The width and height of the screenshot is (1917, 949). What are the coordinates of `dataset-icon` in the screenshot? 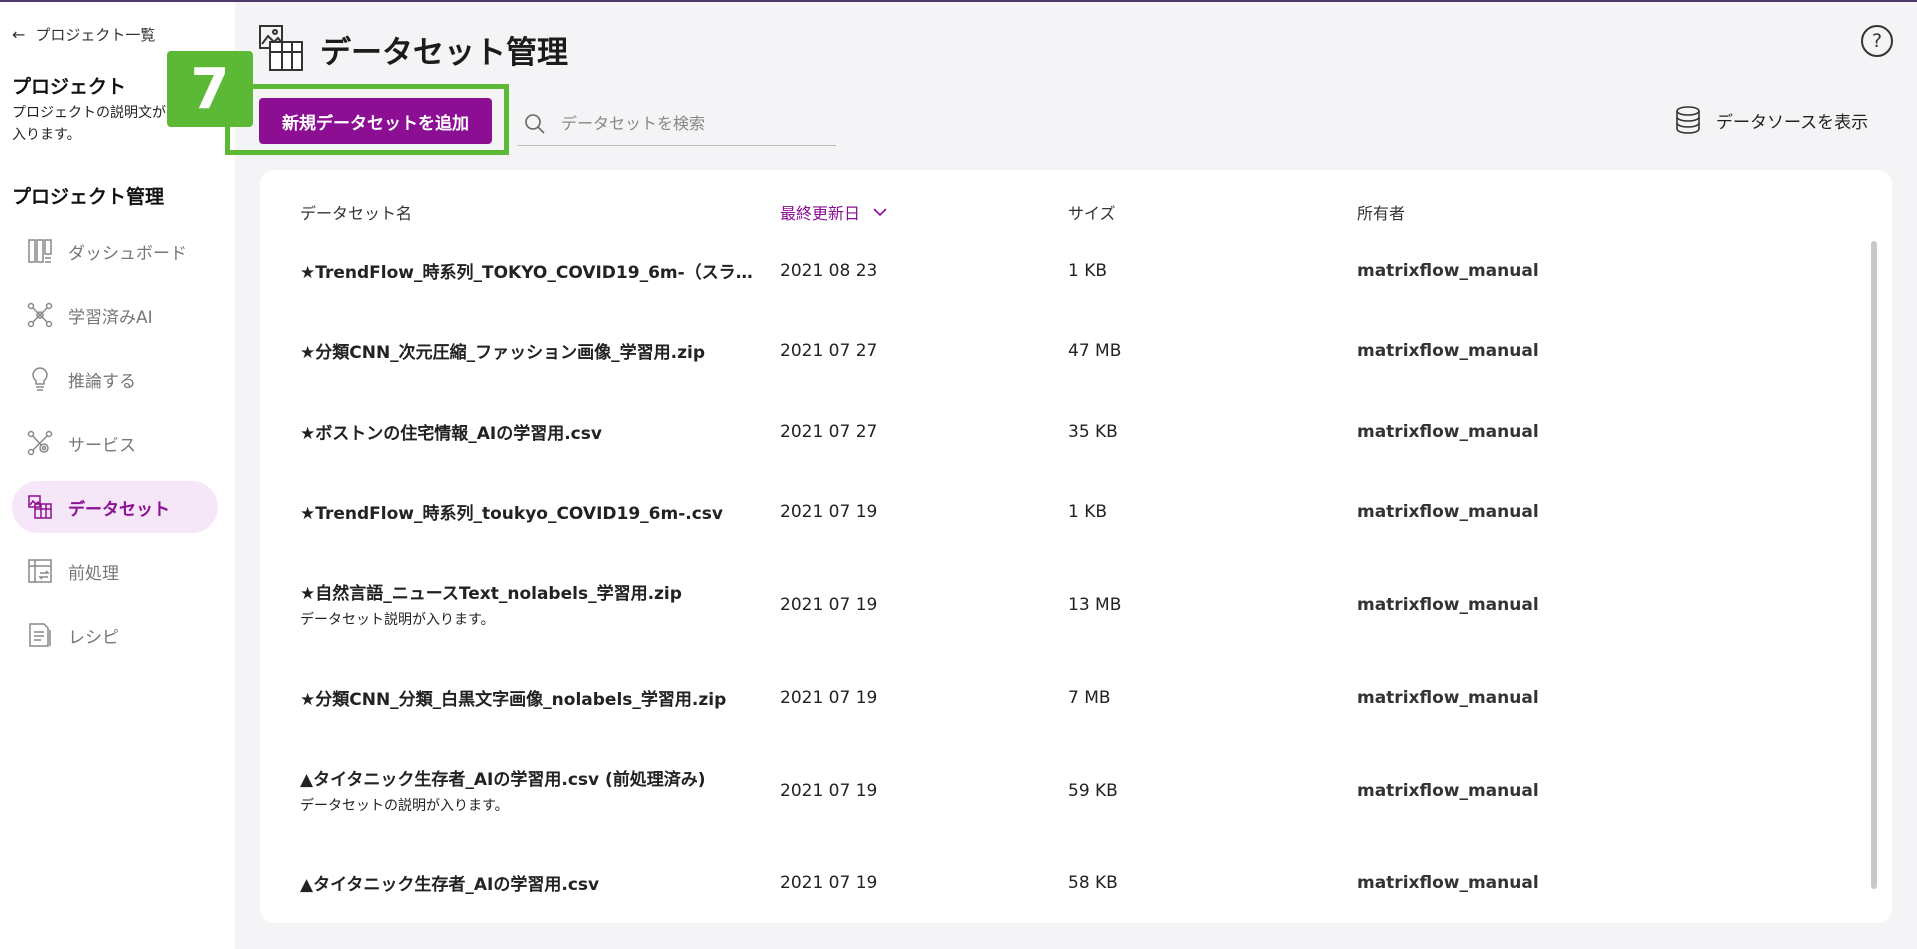 It's located at (40, 507).